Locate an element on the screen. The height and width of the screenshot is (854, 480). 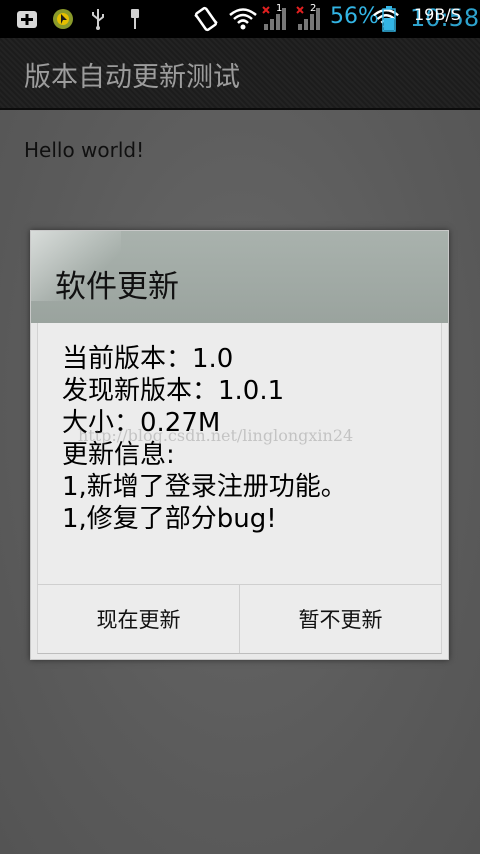
wifi-icon is located at coordinates (243, 19).